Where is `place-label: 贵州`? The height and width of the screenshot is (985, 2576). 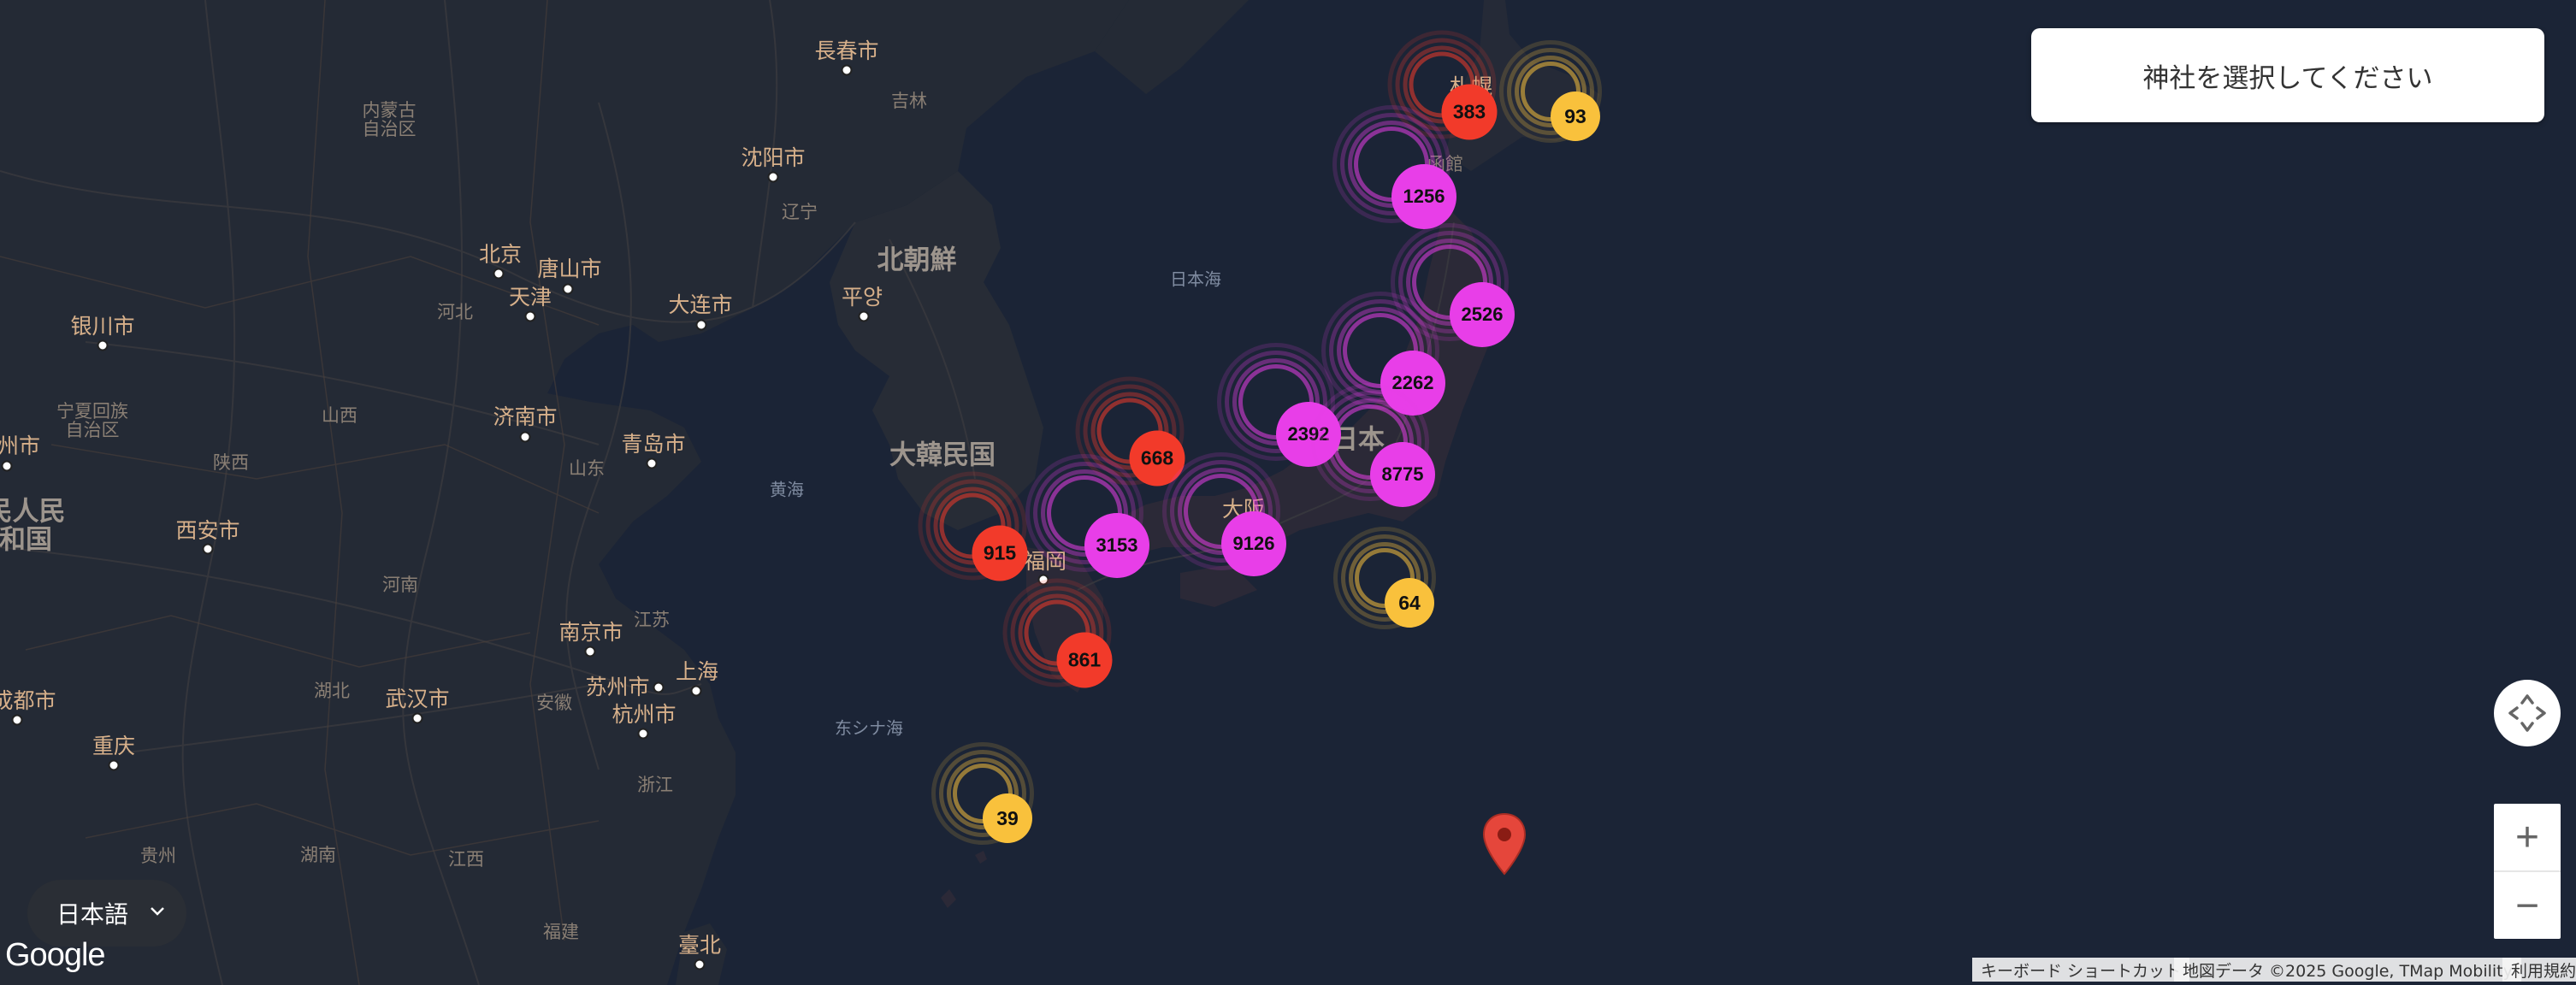
place-label: 贵州 is located at coordinates (158, 855).